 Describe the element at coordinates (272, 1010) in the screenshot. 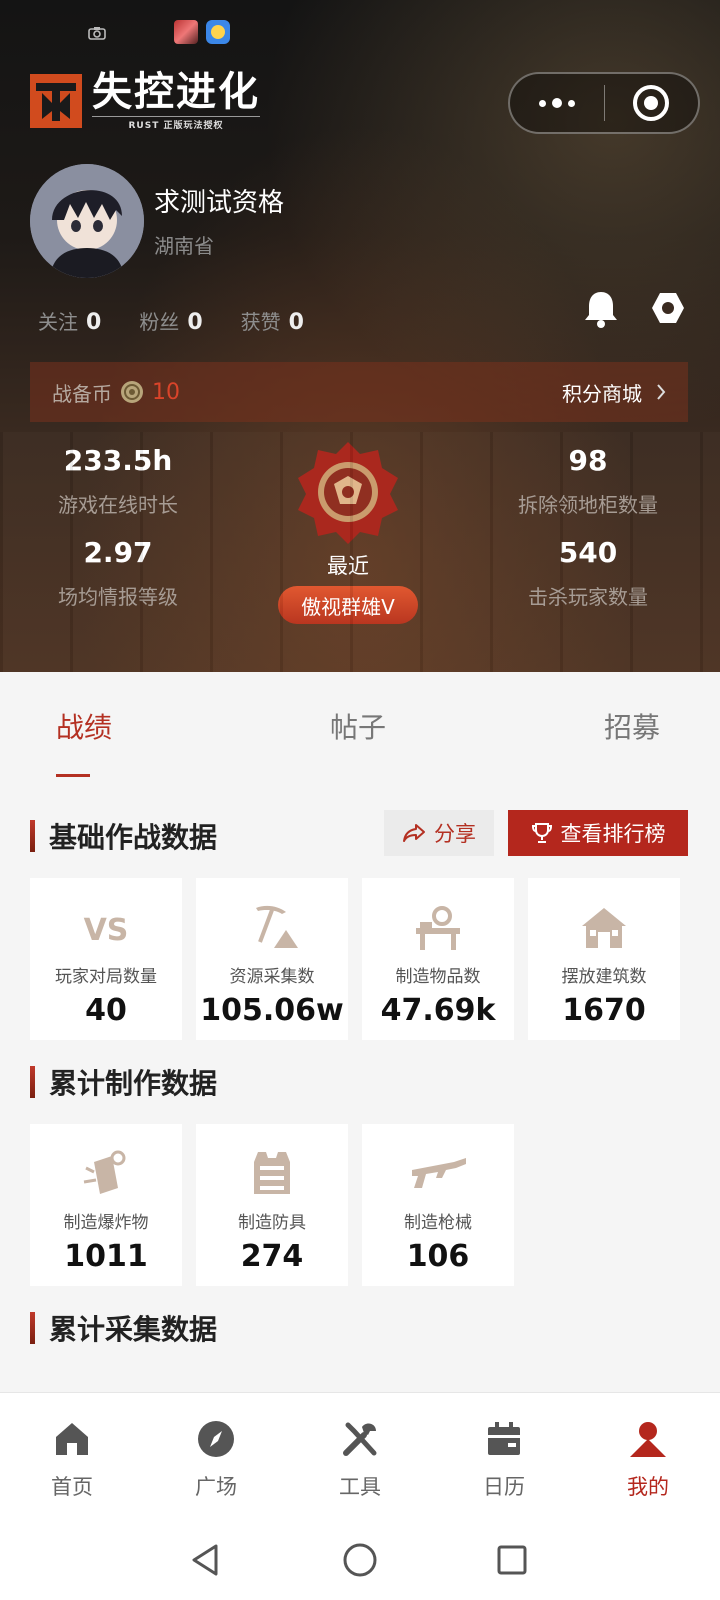

I see `card-value: 105.06w` at that location.